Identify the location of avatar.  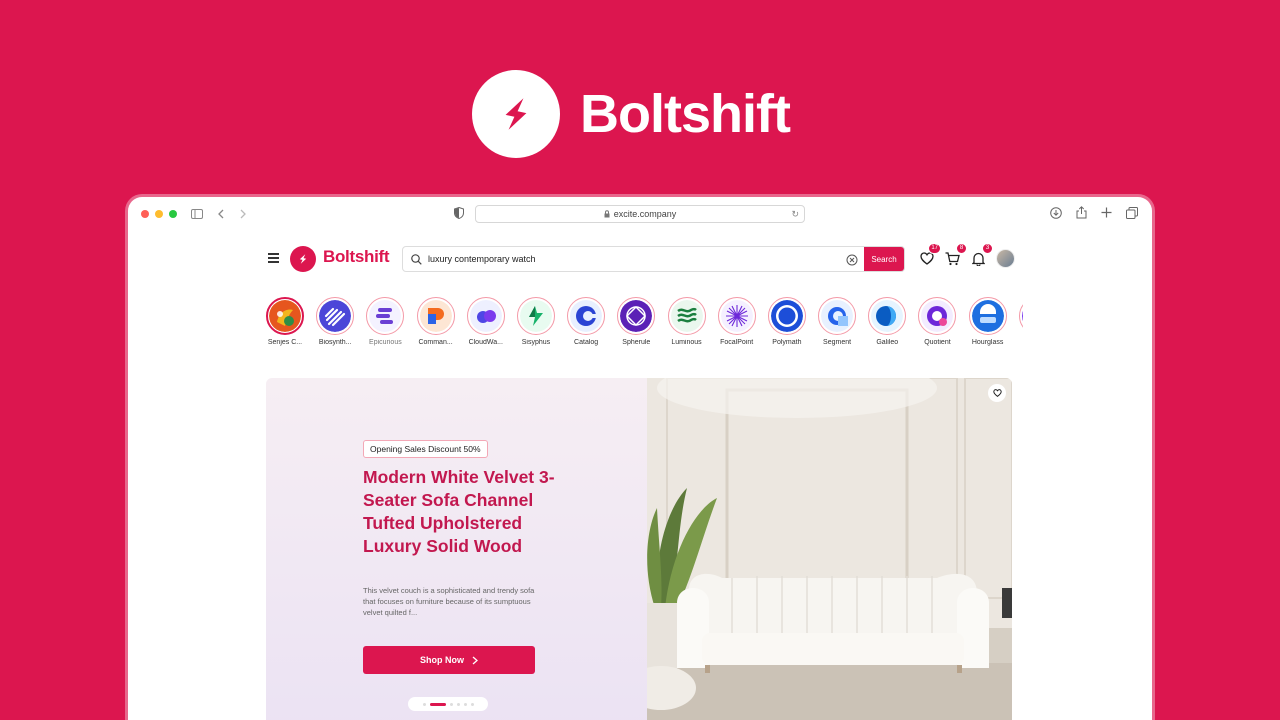
(1005, 258).